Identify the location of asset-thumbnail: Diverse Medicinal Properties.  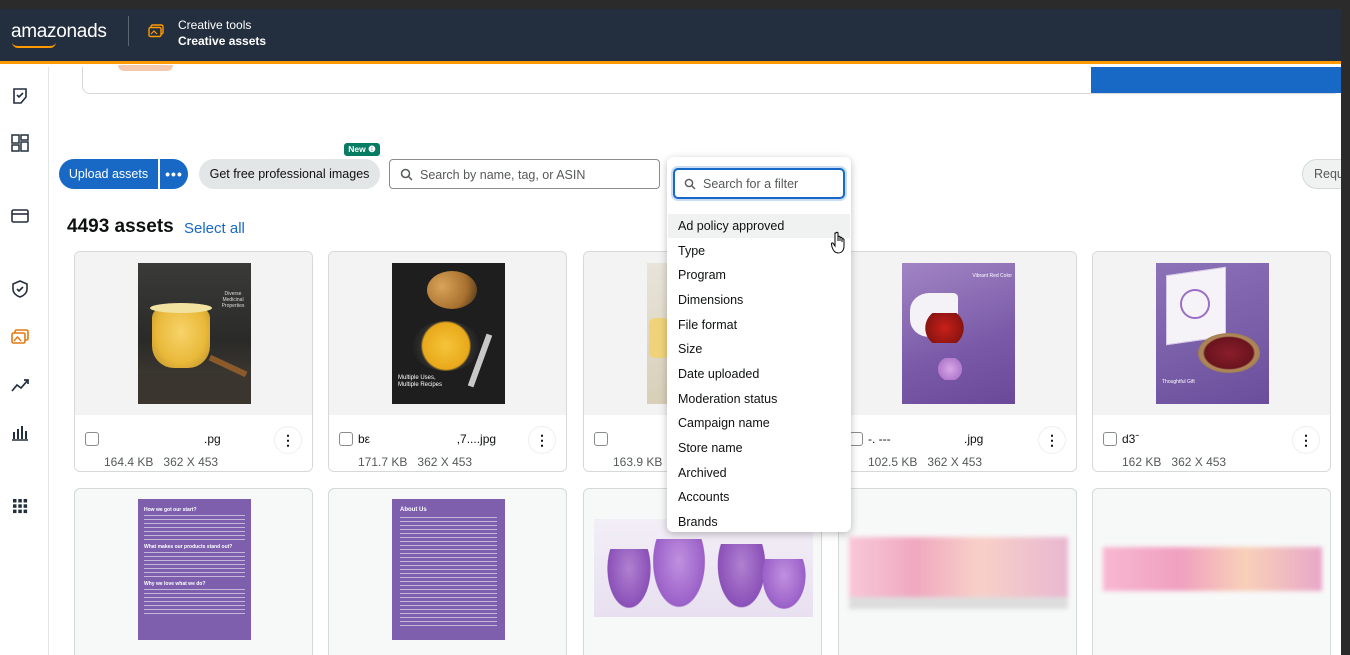
(193, 333).